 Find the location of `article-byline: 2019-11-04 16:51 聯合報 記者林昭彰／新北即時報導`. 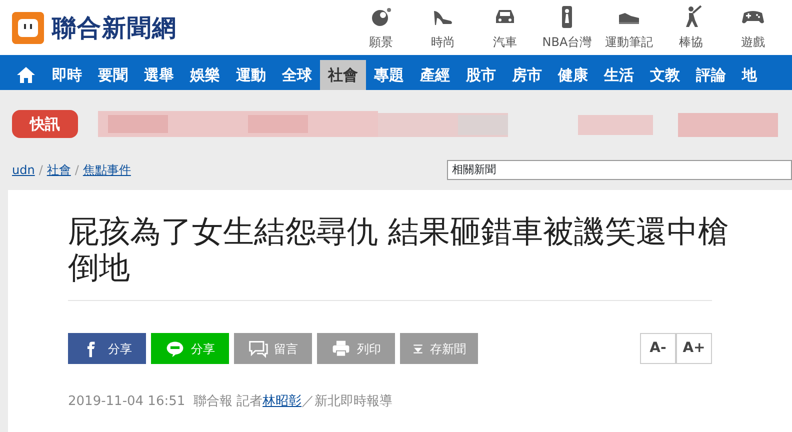

article-byline: 2019-11-04 16:51 聯合報 記者林昭彰／新北即時報導 is located at coordinates (231, 402).